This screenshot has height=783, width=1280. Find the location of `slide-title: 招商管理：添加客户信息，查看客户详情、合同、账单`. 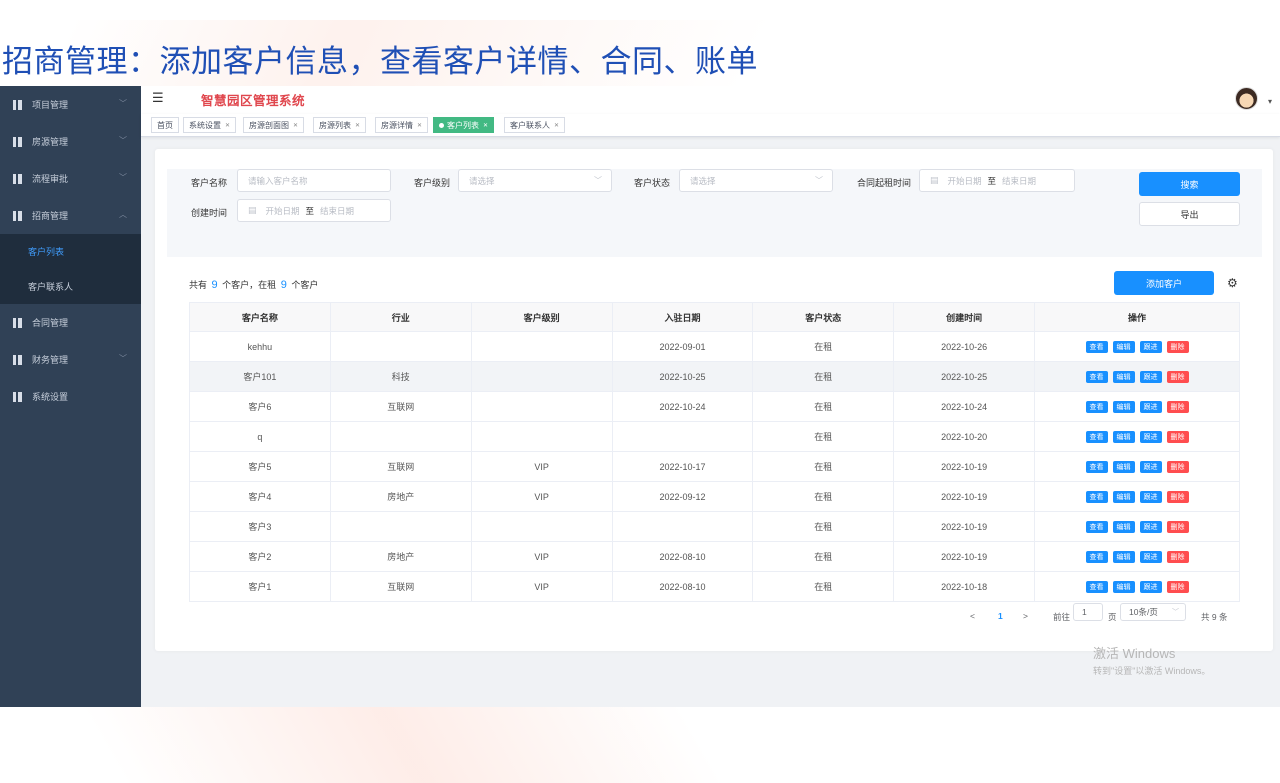

slide-title: 招商管理：添加客户信息，查看客户详情、合同、账单 is located at coordinates (380, 62).